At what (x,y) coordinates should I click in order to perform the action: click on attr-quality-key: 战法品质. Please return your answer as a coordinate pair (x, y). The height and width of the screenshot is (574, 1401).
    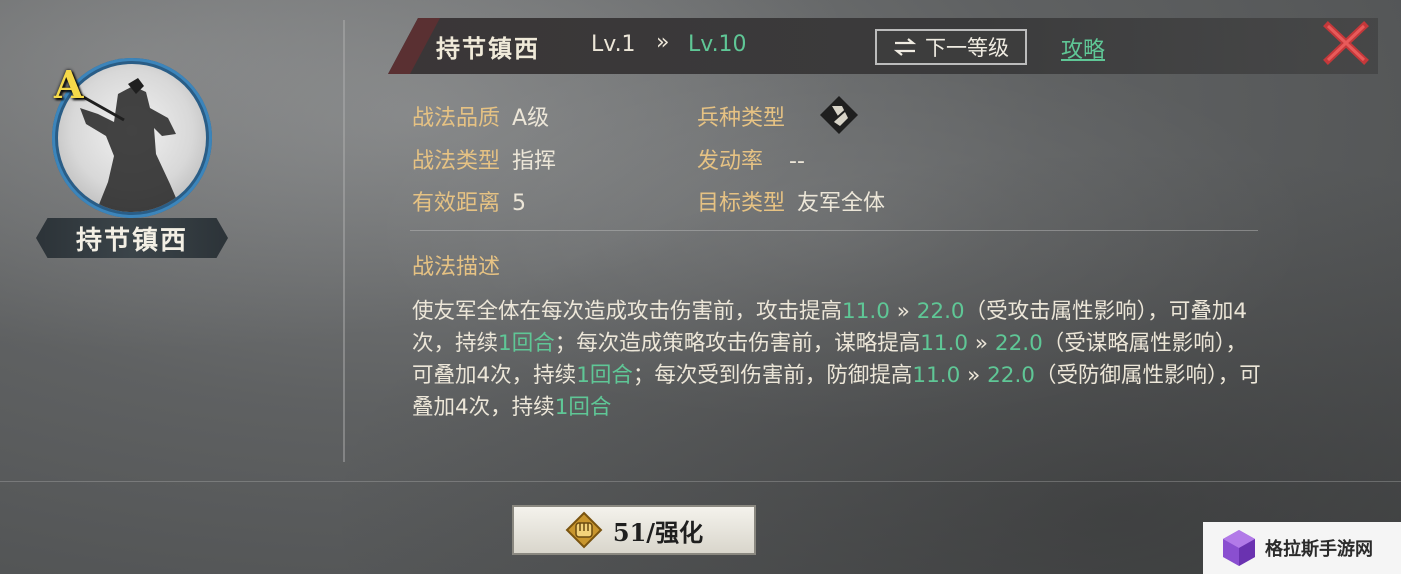
    Looking at the image, I should click on (456, 118).